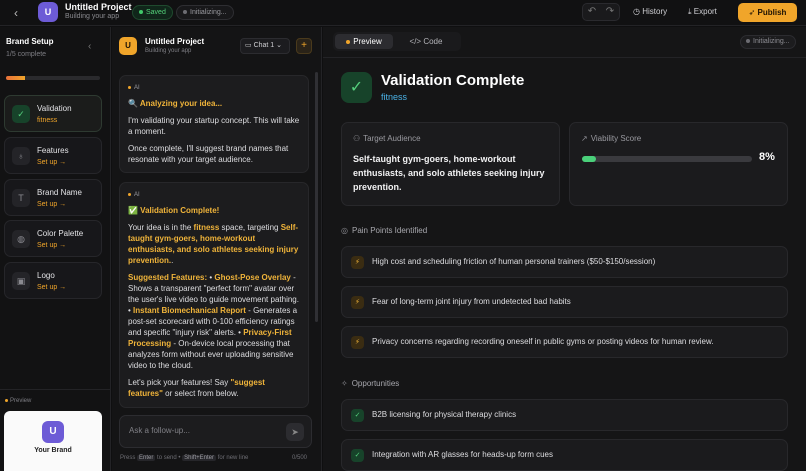 The height and width of the screenshot is (471, 806). I want to click on type-icon: T, so click(21, 198).